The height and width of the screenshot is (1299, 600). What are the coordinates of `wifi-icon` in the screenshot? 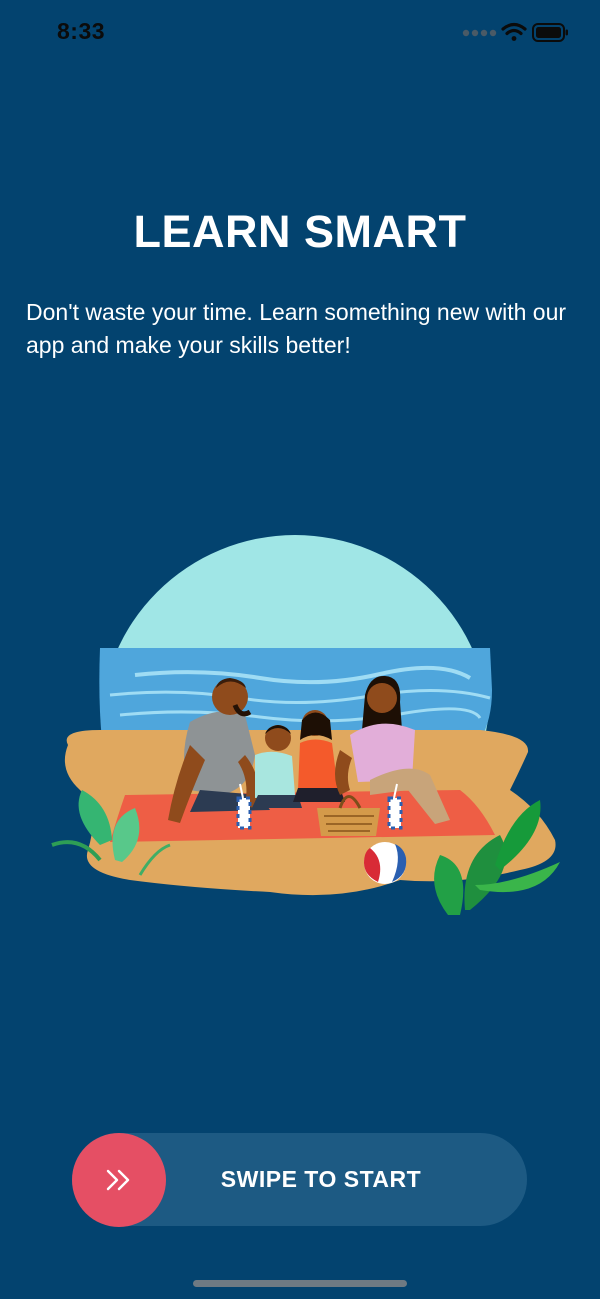 It's located at (514, 31).